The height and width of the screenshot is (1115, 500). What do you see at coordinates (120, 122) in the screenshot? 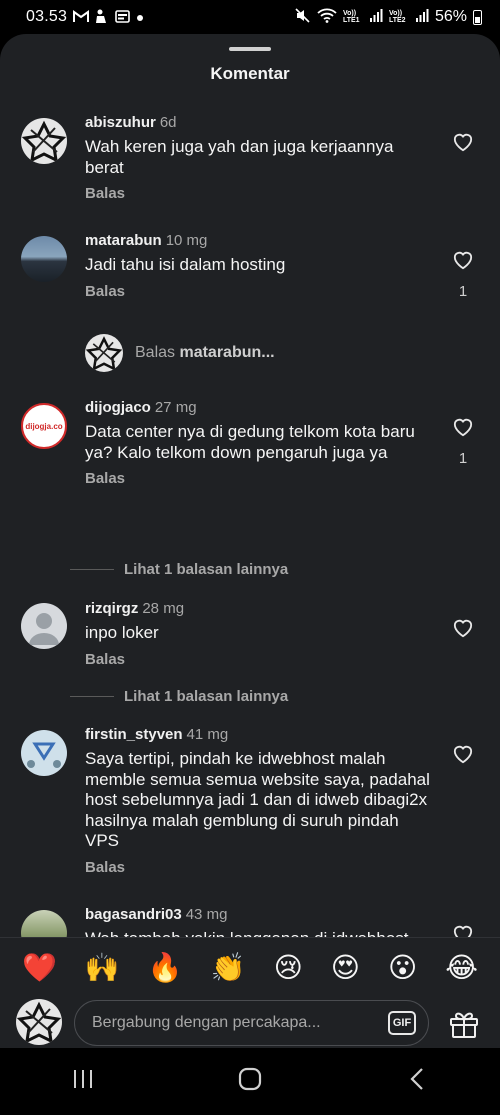
I see `comment-username: abiszuhur` at bounding box center [120, 122].